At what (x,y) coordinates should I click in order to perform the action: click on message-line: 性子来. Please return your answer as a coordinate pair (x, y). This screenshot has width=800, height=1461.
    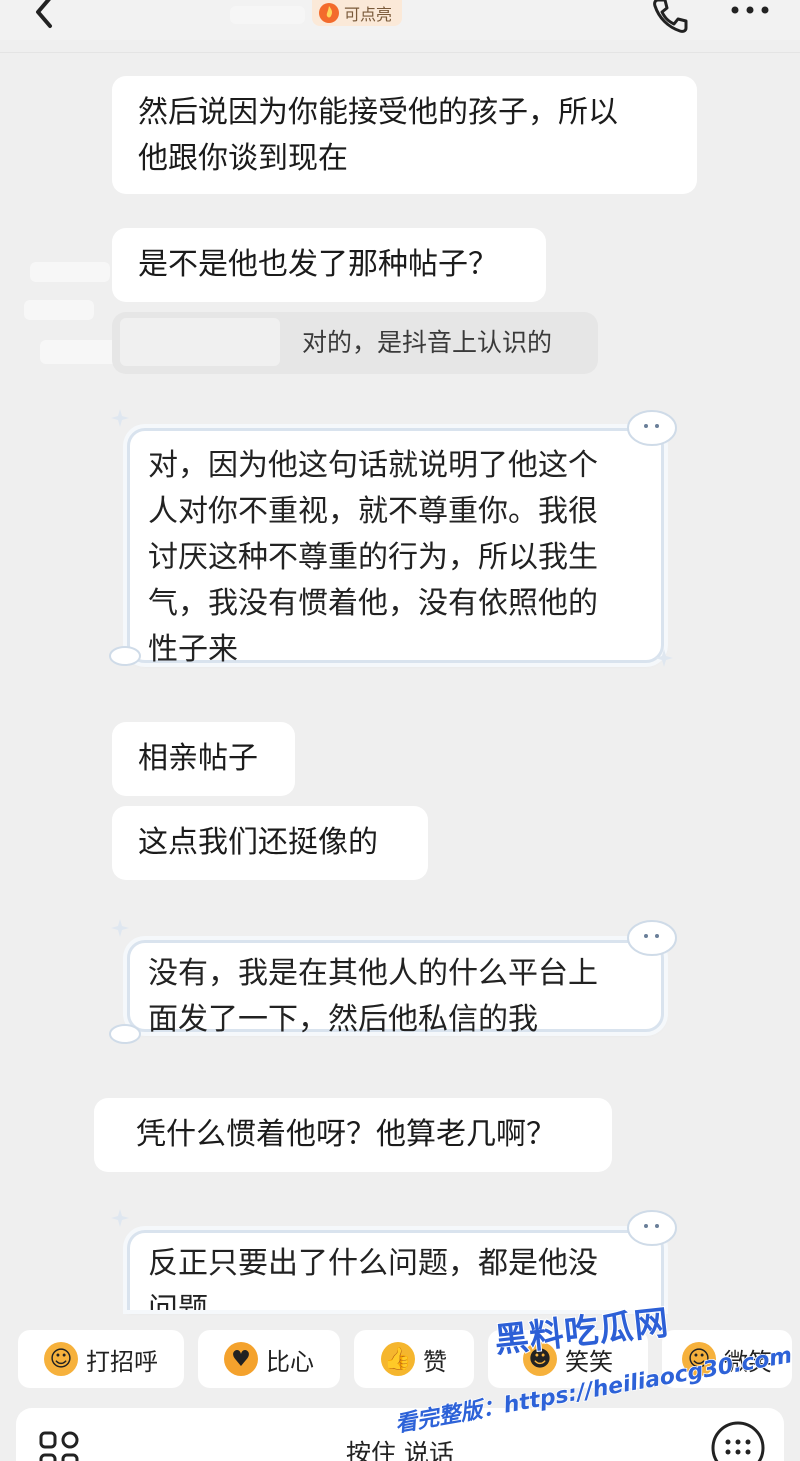
    Looking at the image, I should click on (193, 649).